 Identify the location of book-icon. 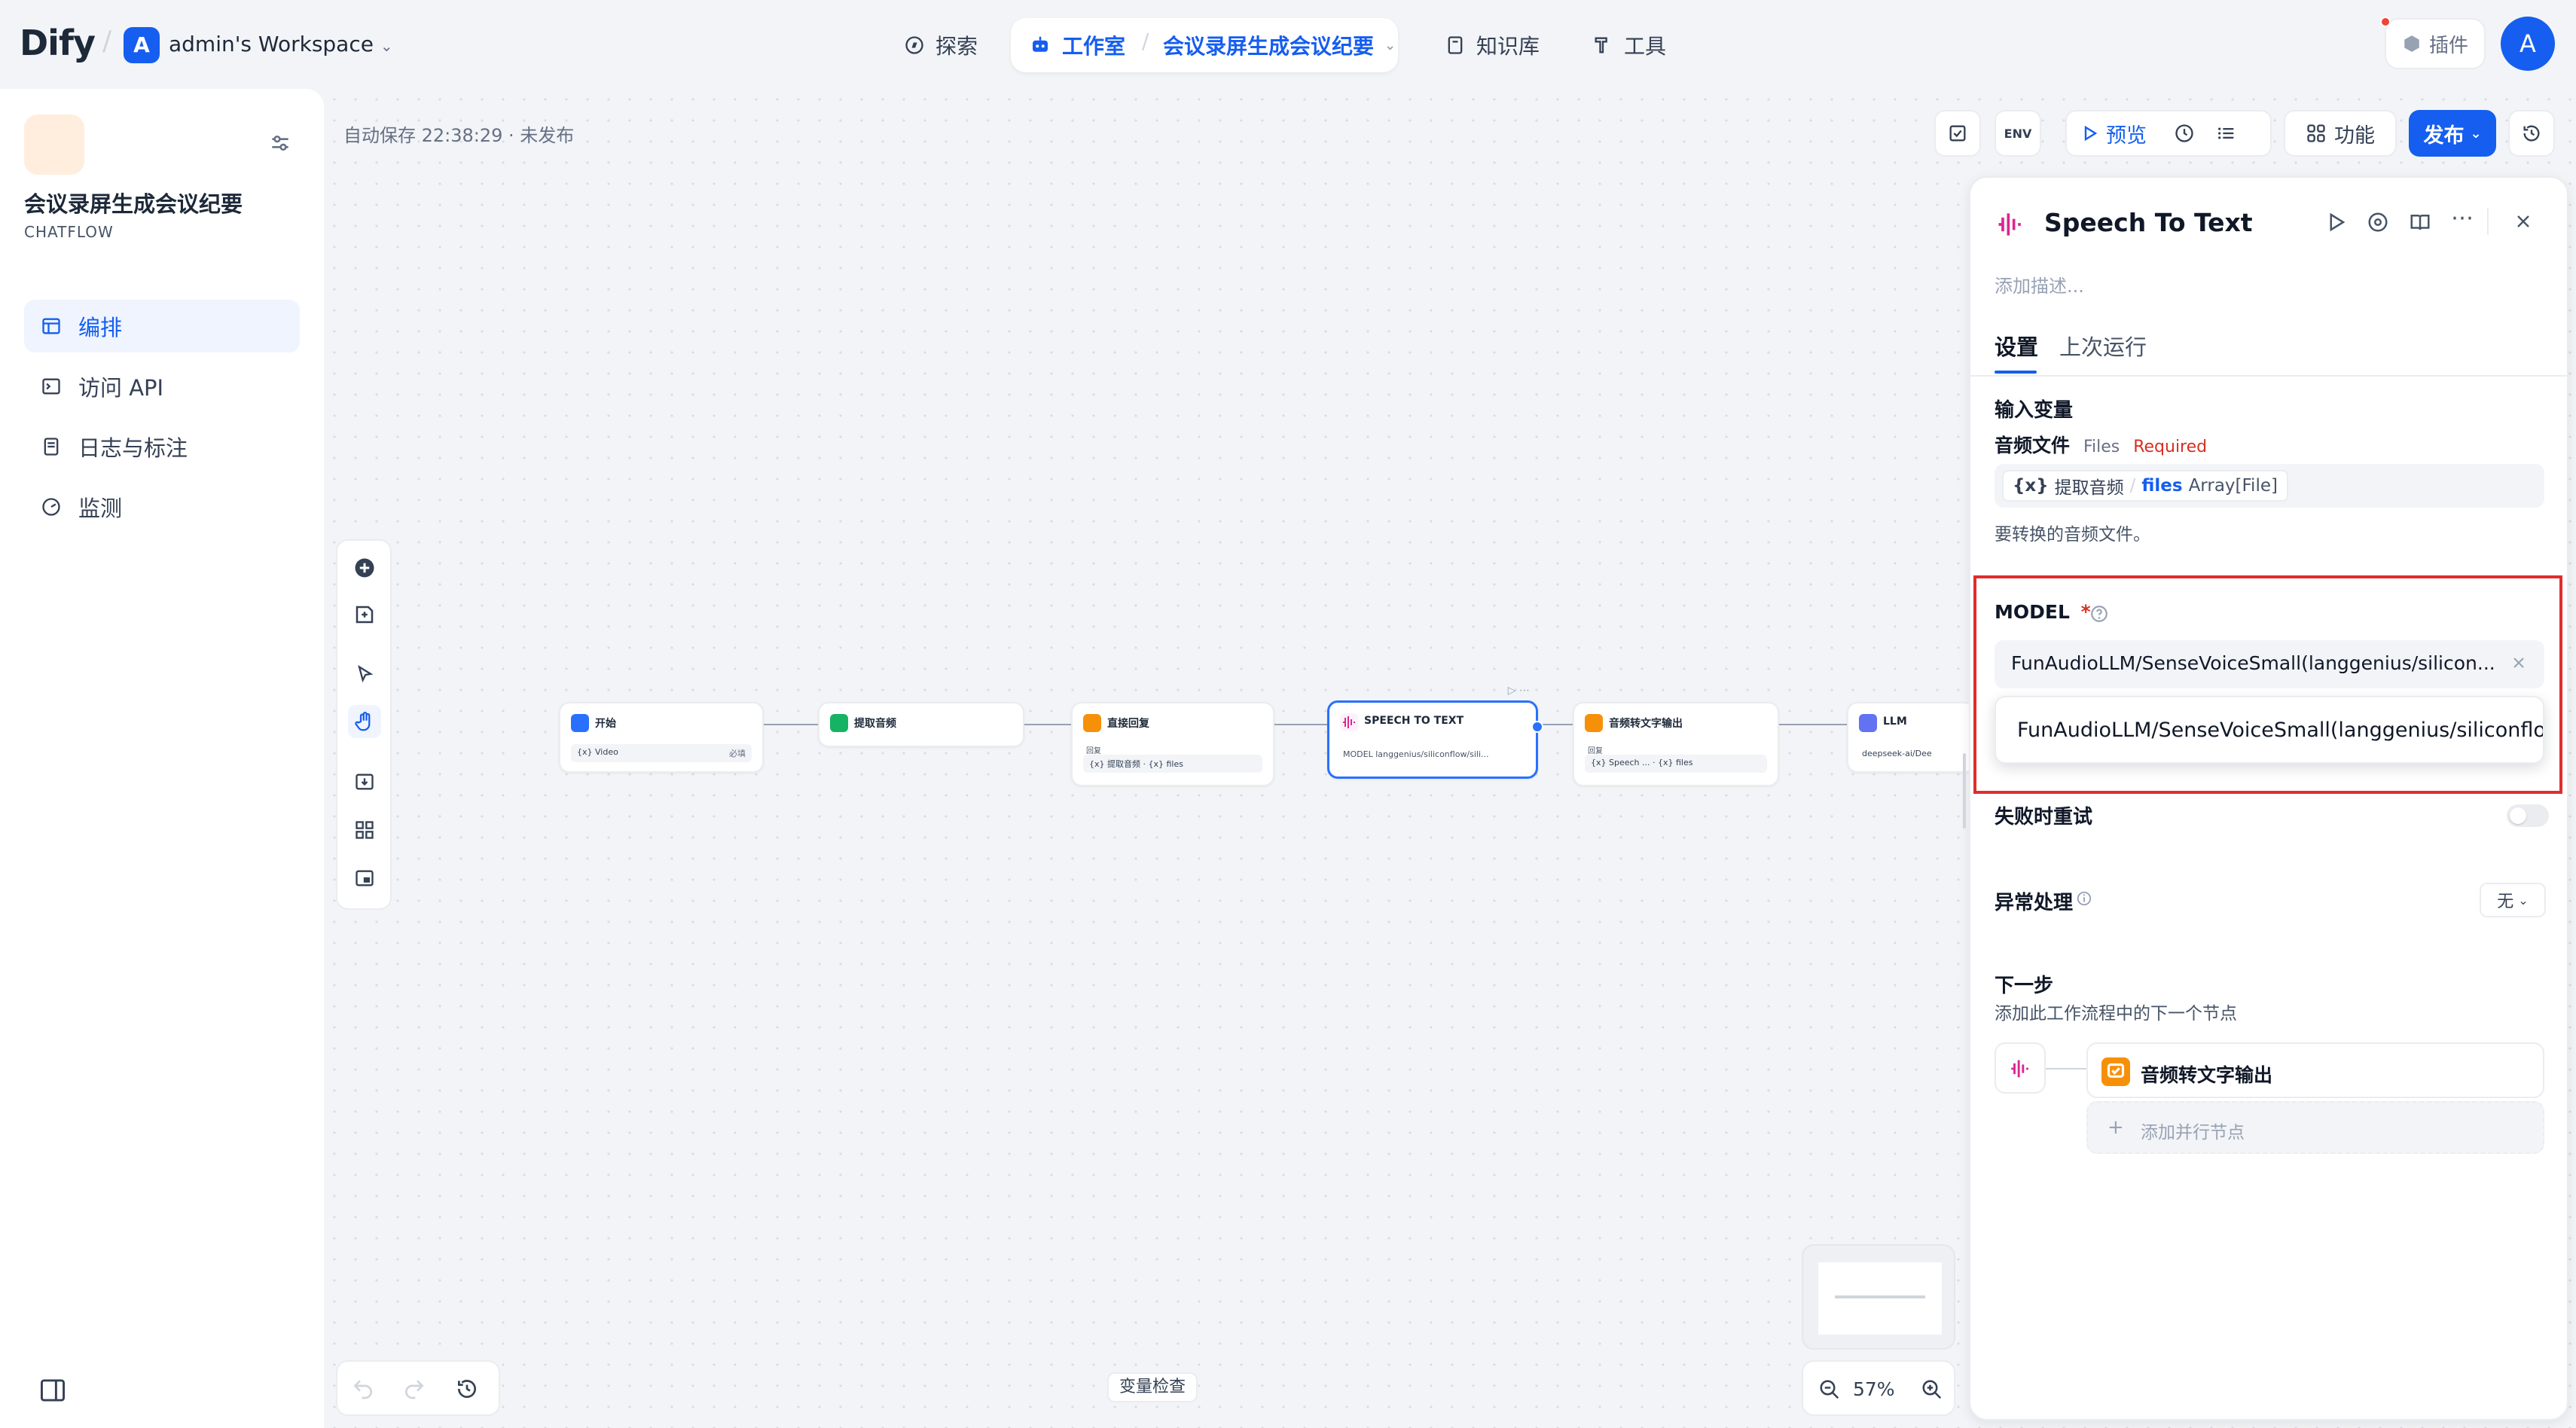
(1456, 45).